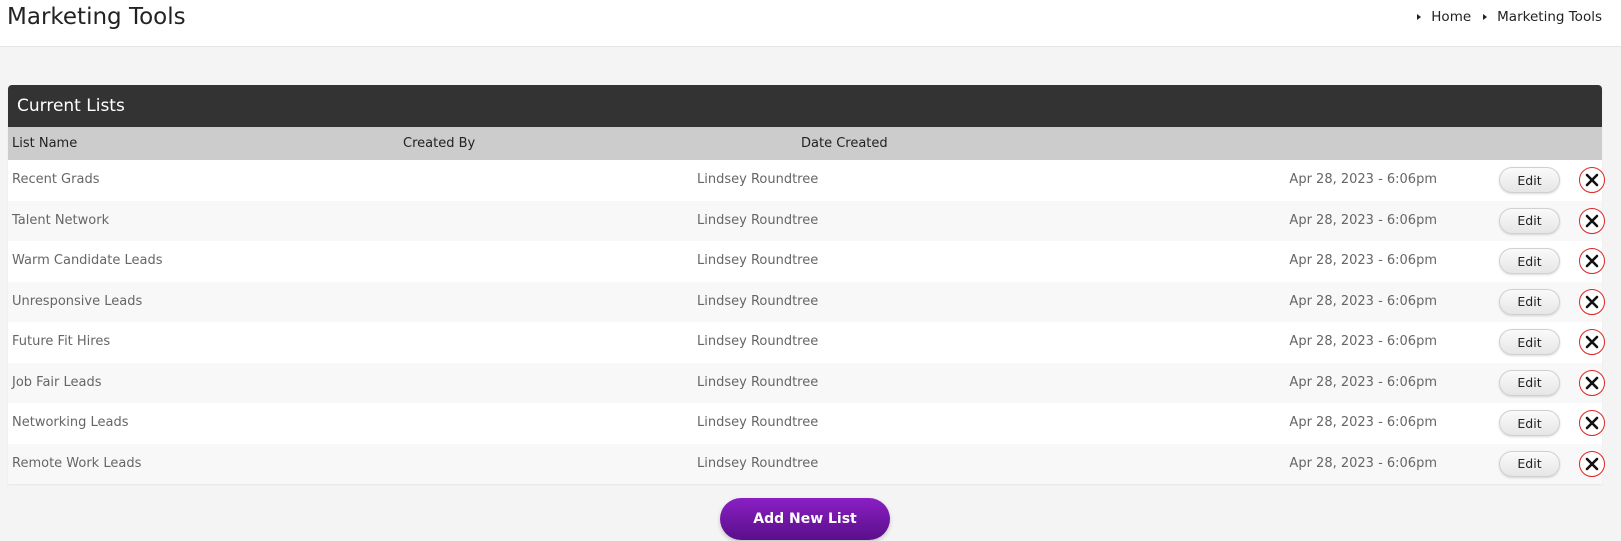  Describe the element at coordinates (61, 220) in the screenshot. I see `list-name: Talent Network` at that location.